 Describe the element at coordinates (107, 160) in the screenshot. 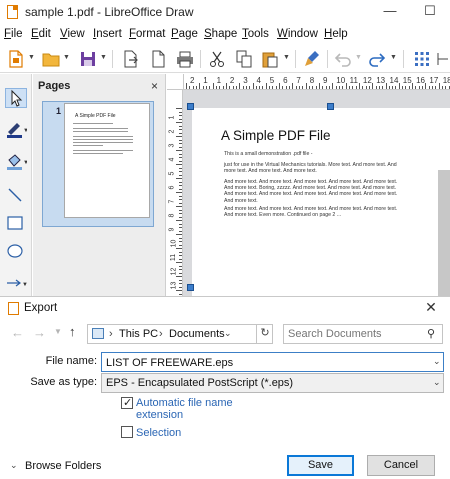

I see `page-thumbnail: A Simple PDF File` at that location.